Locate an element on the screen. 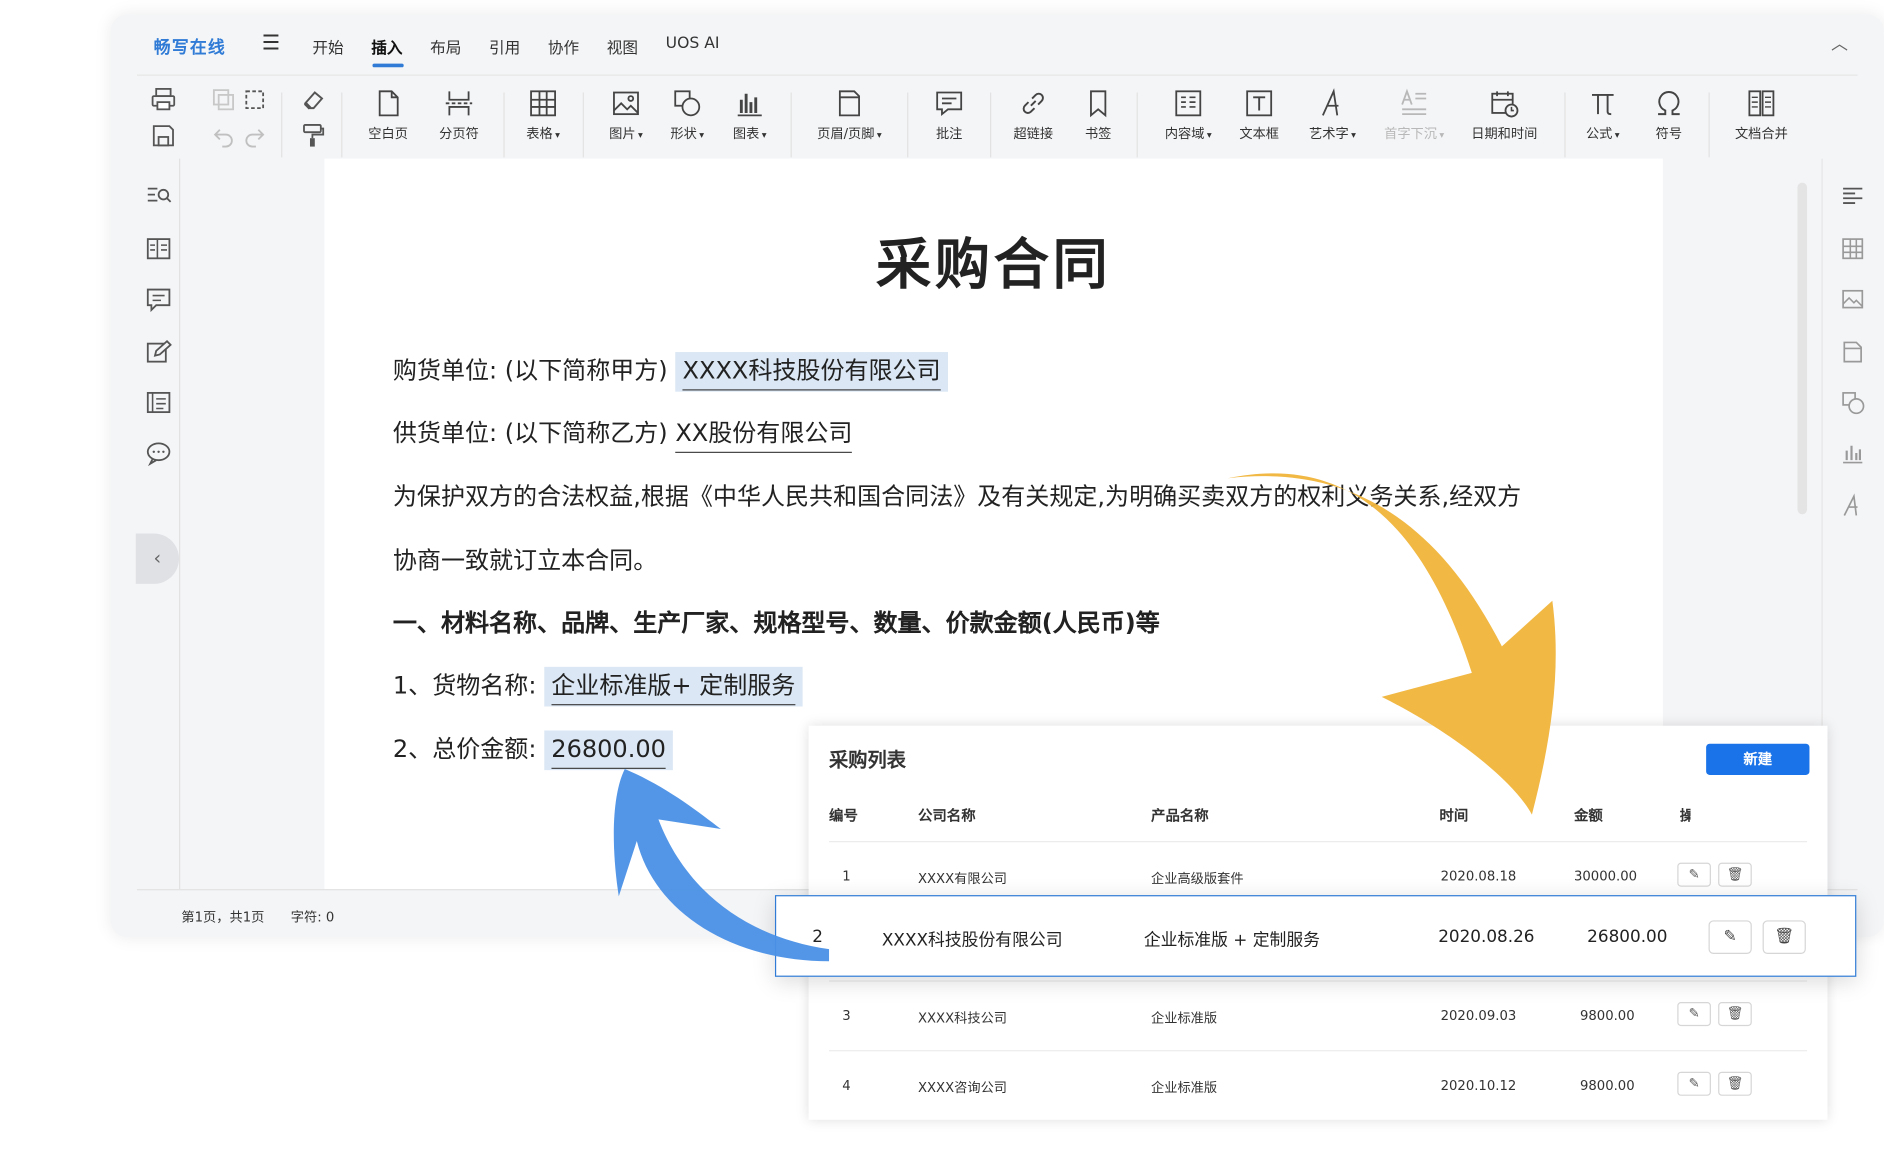 The width and height of the screenshot is (1884, 1156). cut-icon is located at coordinates (254, 99).